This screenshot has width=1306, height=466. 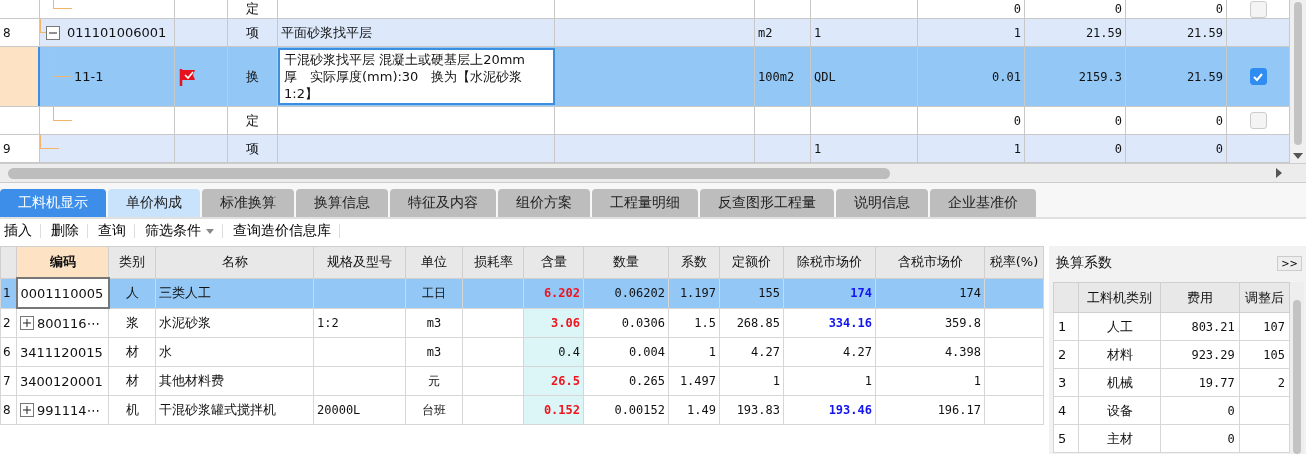 I want to click on row-number: 1, so click(x=1066, y=326).